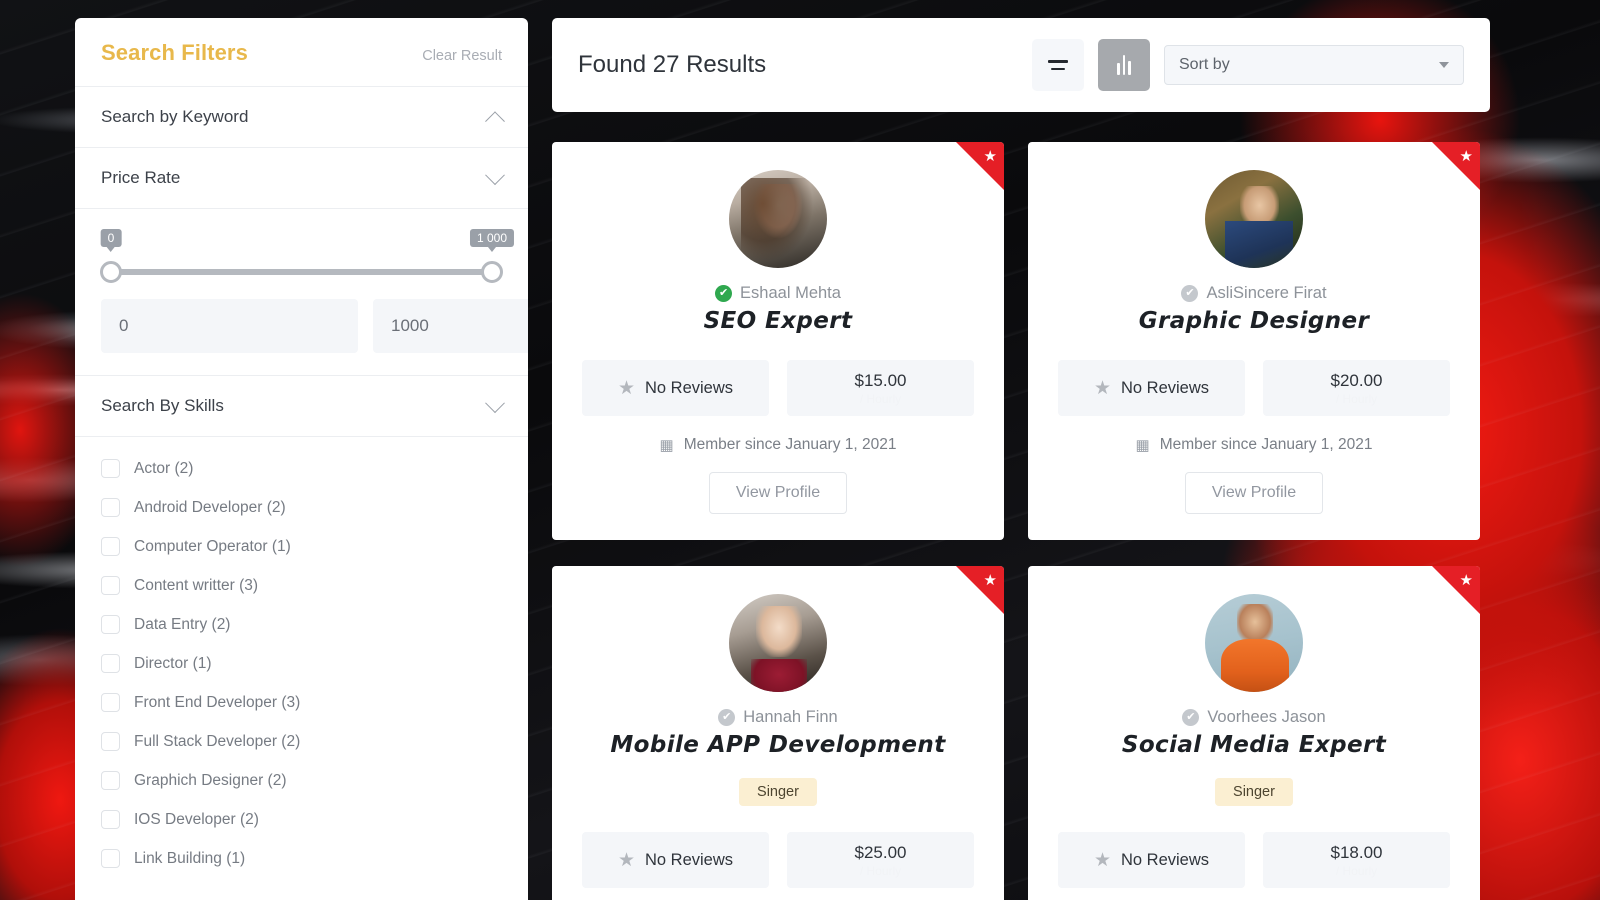 Image resolution: width=1600 pixels, height=900 pixels. I want to click on price-input-group, so click(314, 326).